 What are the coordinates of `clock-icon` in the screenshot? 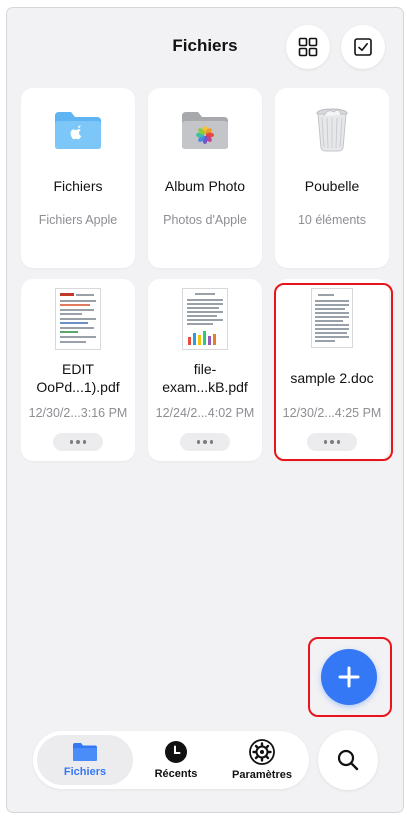 It's located at (176, 752).